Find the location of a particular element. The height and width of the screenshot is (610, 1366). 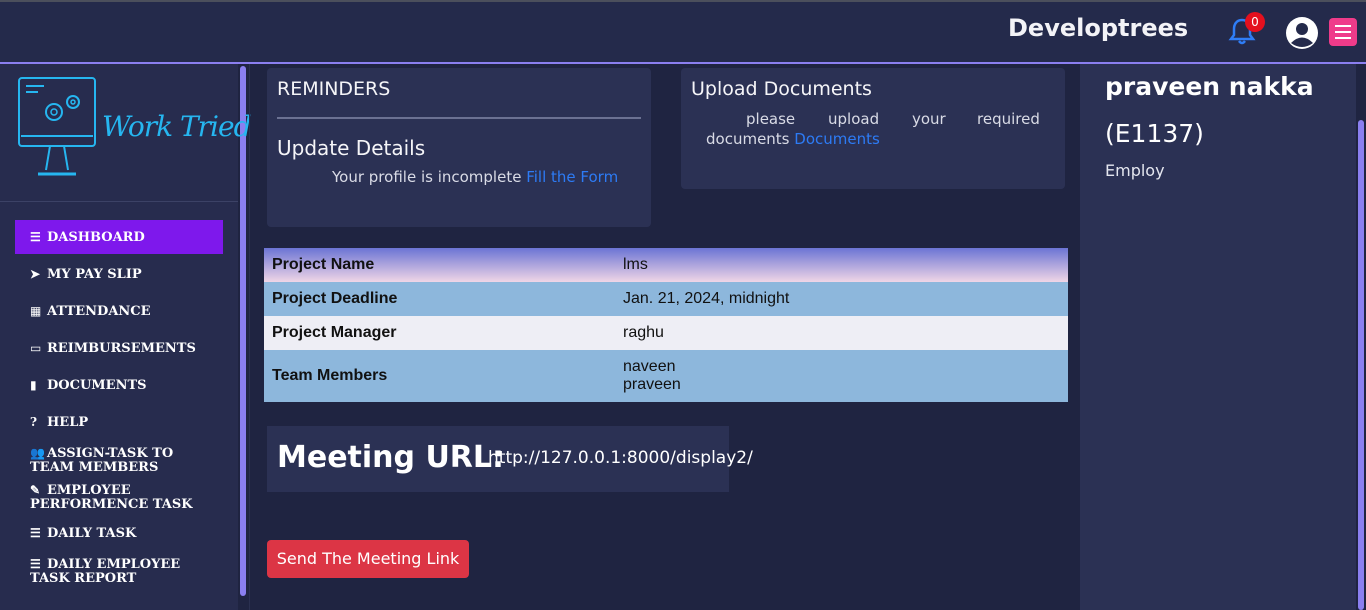

reminders-divider is located at coordinates (459, 118).